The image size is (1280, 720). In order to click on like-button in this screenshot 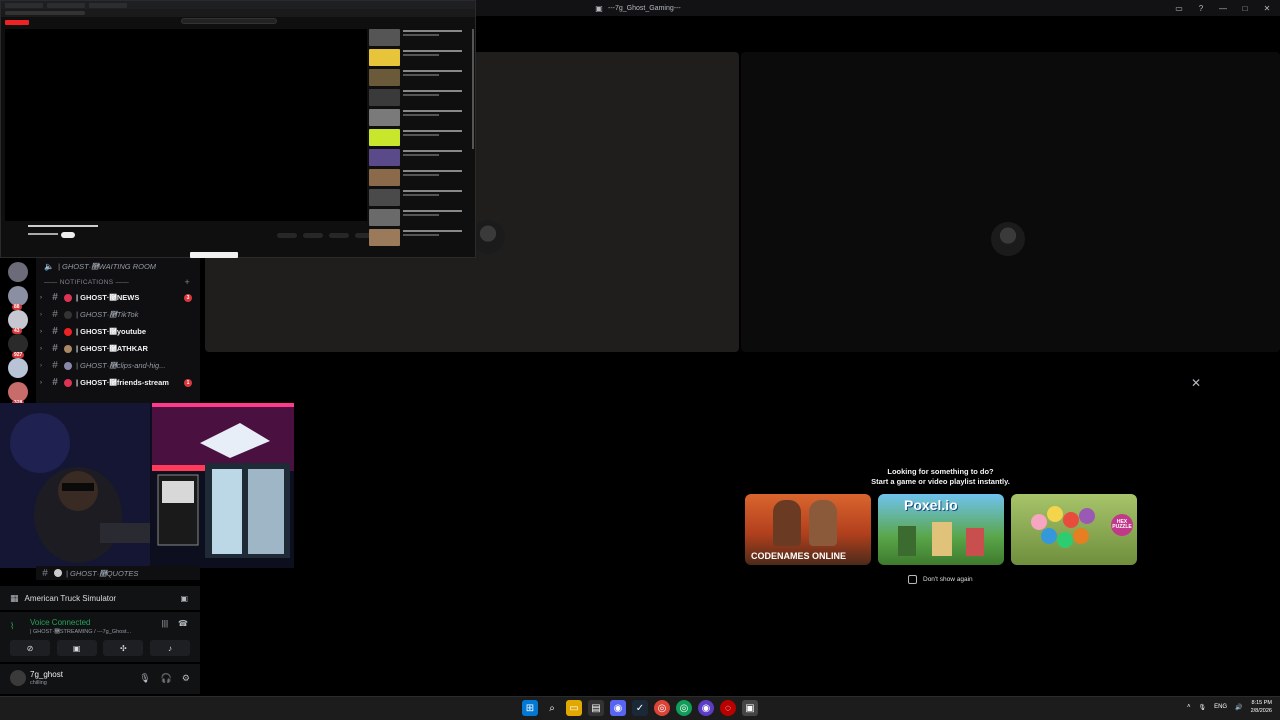, I will do `click(287, 235)`.